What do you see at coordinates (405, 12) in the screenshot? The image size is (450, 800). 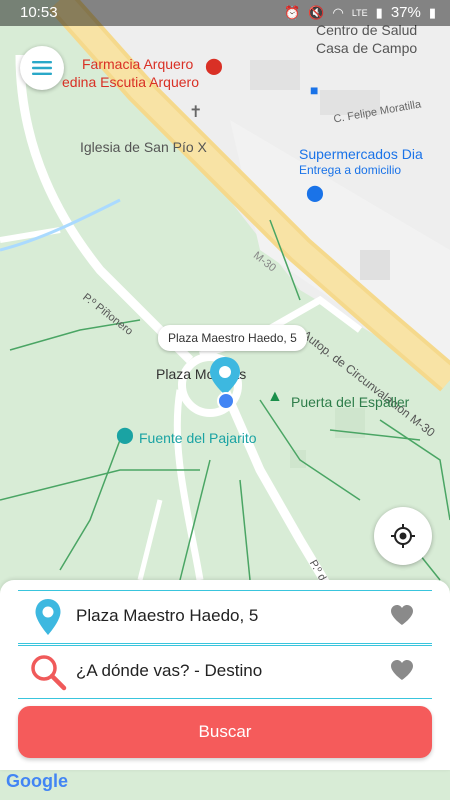 I see `battery-level: 37%` at bounding box center [405, 12].